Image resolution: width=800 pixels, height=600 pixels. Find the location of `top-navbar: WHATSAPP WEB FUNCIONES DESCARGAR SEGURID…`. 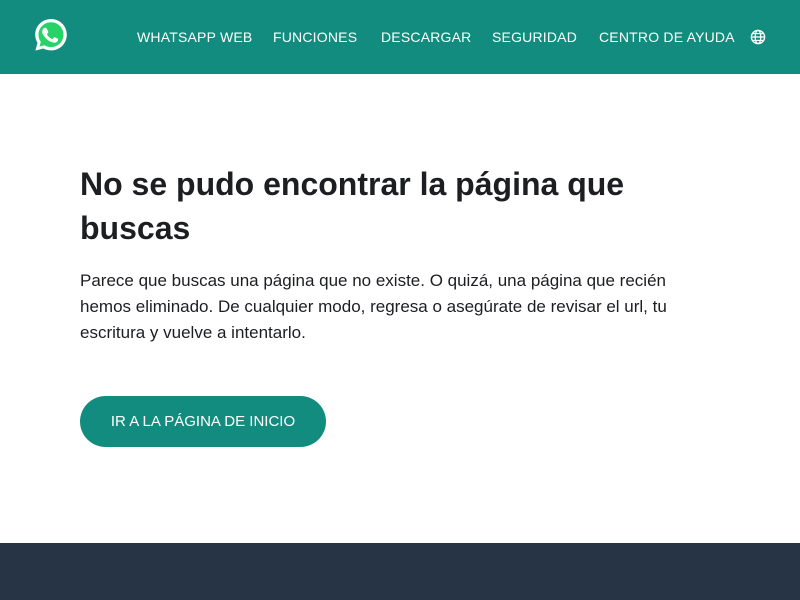

top-navbar: WHATSAPP WEB FUNCIONES DESCARGAR SEGURID… is located at coordinates (400, 37).